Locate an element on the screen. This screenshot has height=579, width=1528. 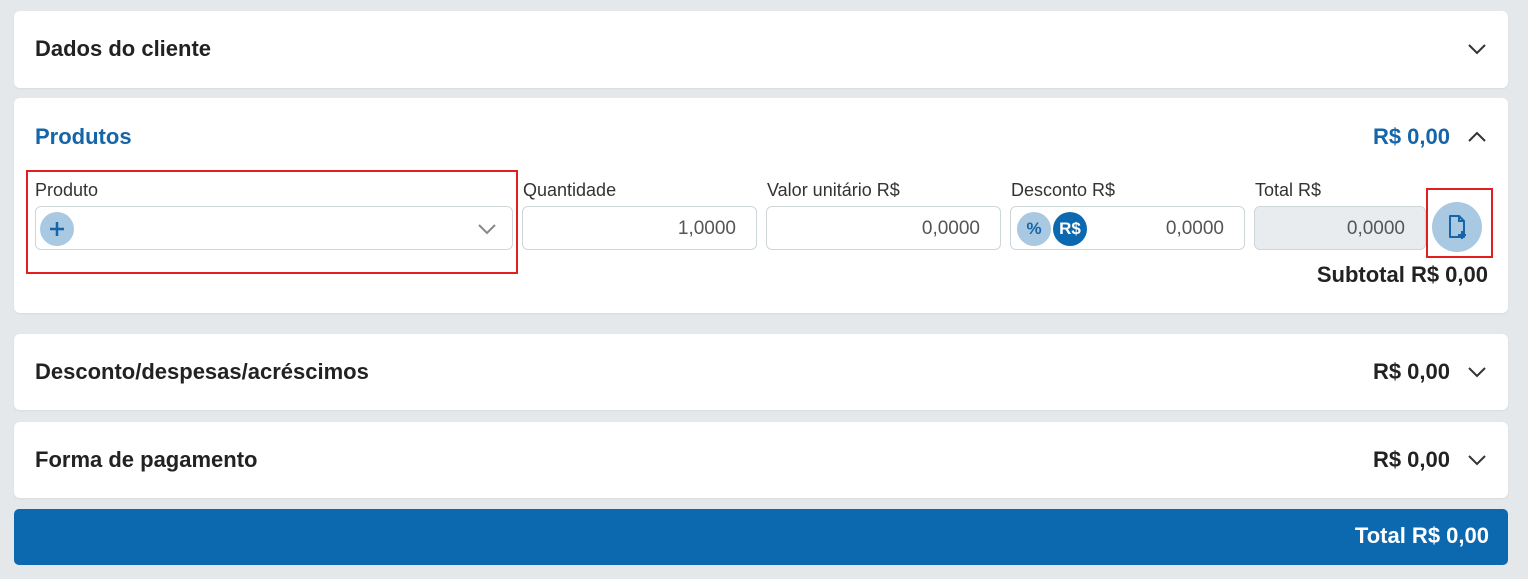
section-forma-pagamento: Forma de pagamento R$ 0,00 is located at coordinates (761, 460).